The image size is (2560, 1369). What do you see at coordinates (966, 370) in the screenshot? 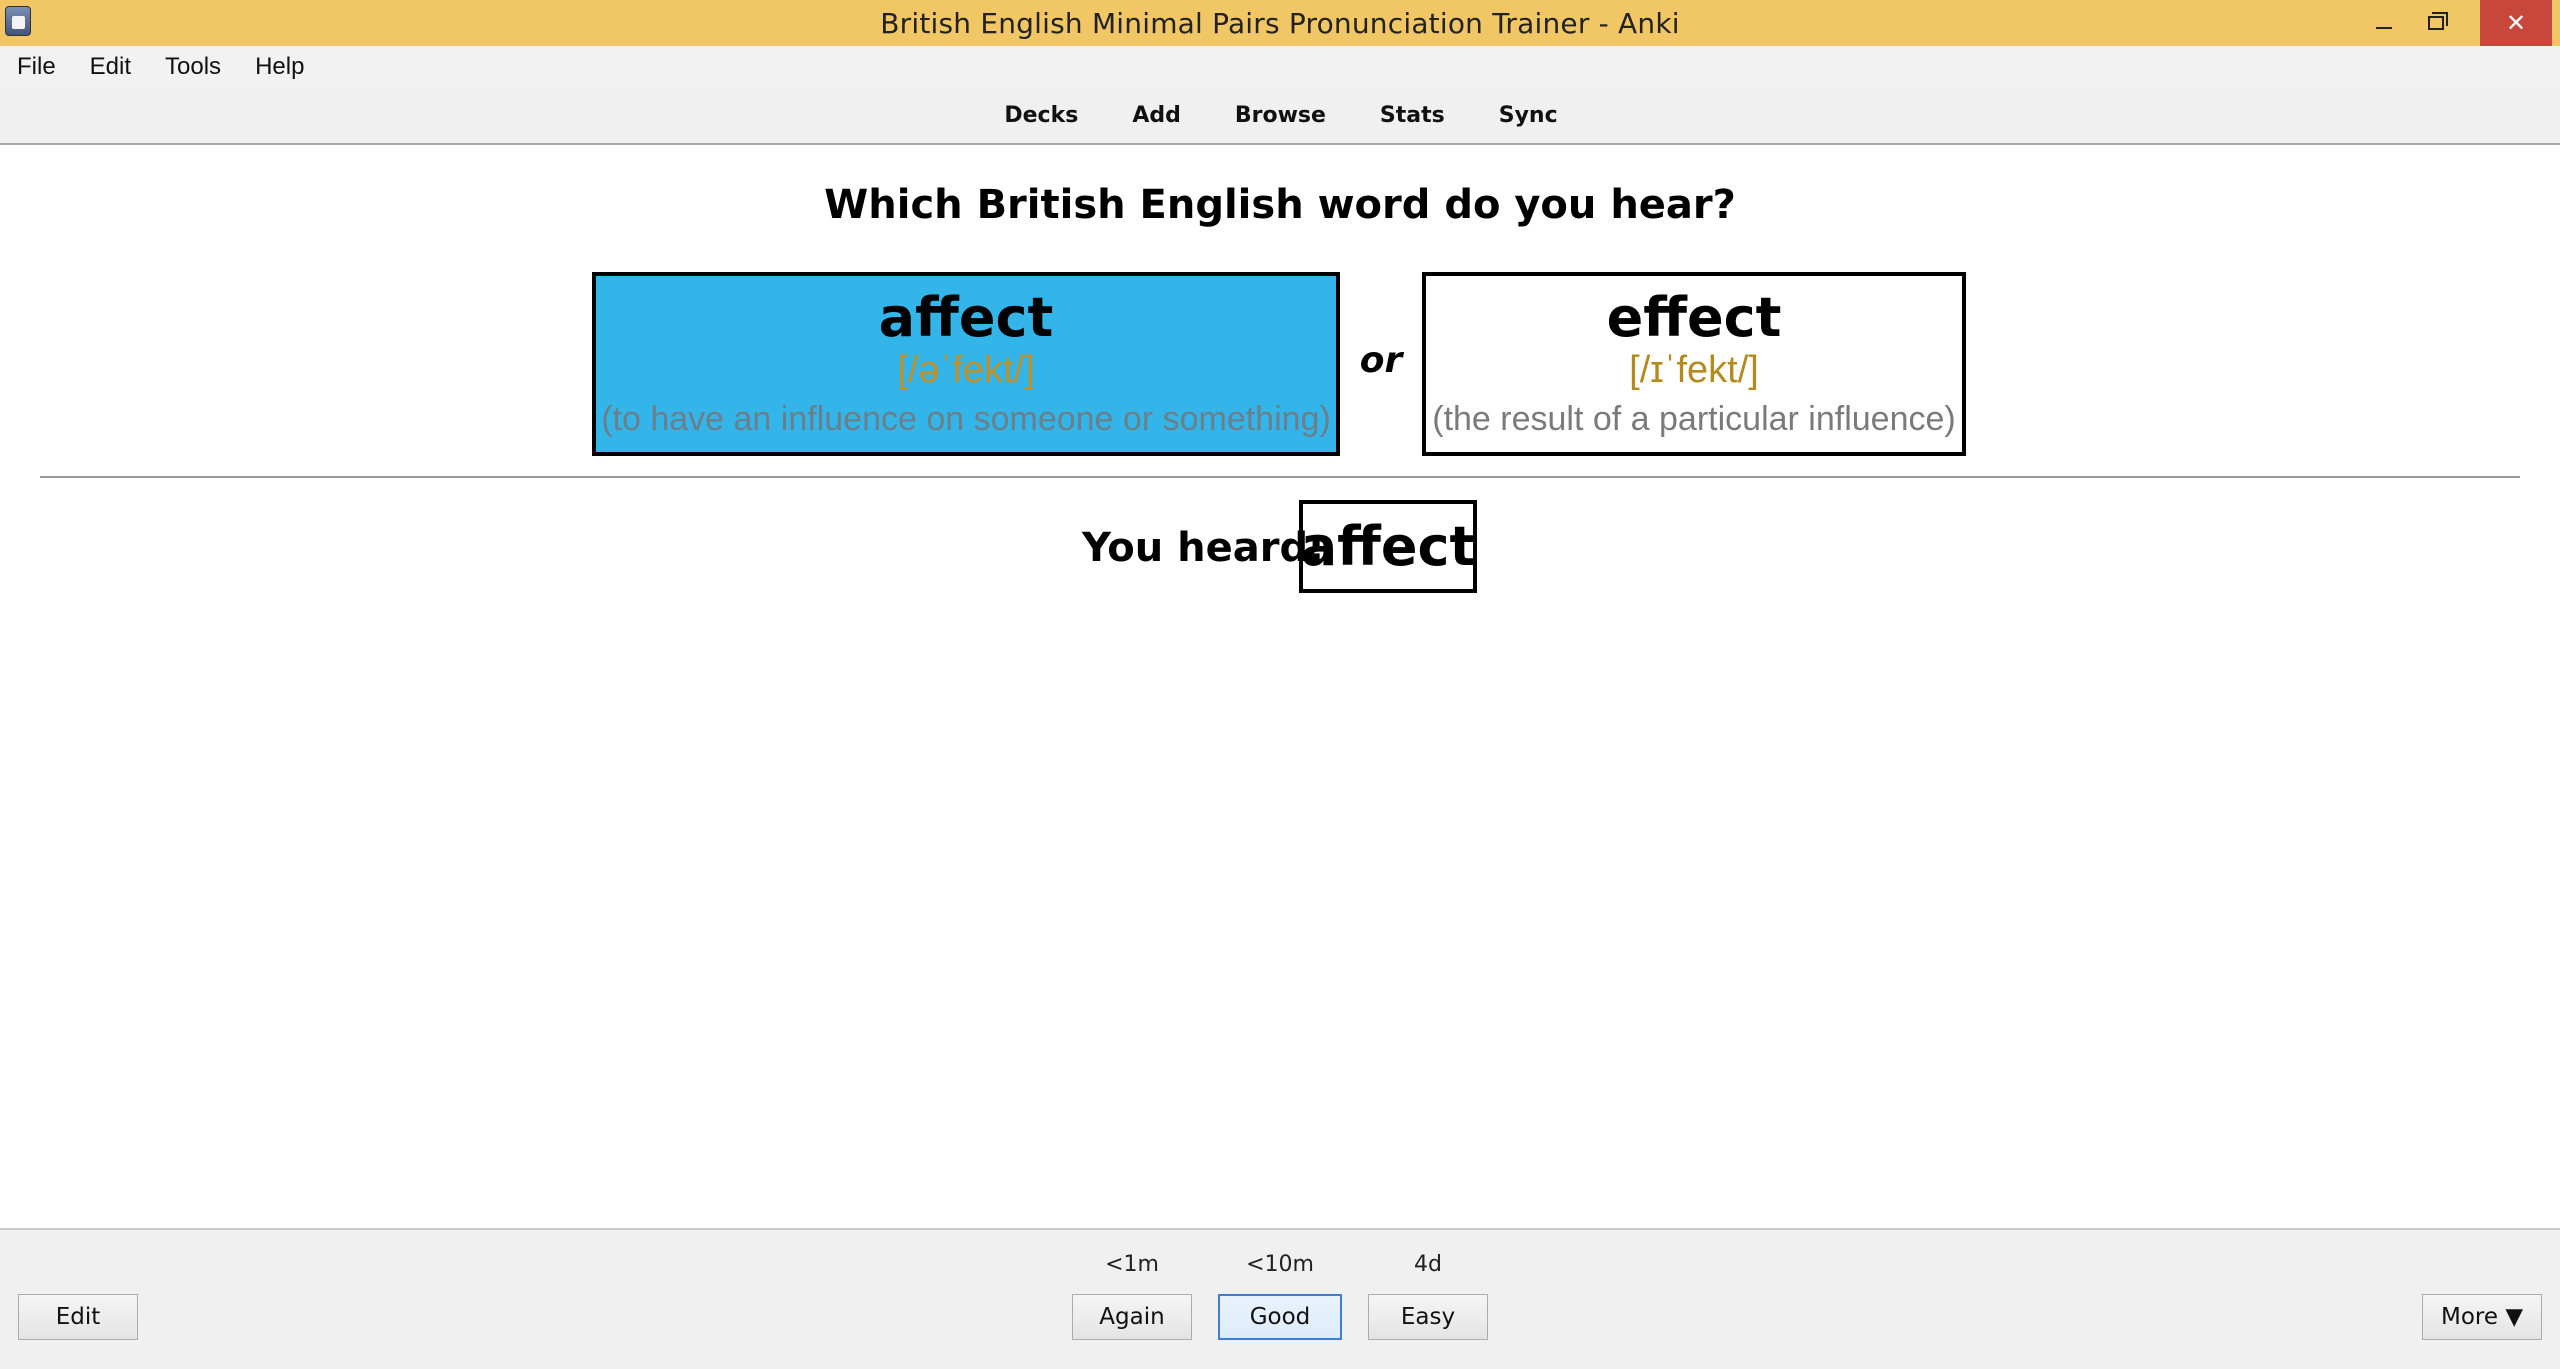
I see `choice-ipa: [/əˈfekt/]` at bounding box center [966, 370].